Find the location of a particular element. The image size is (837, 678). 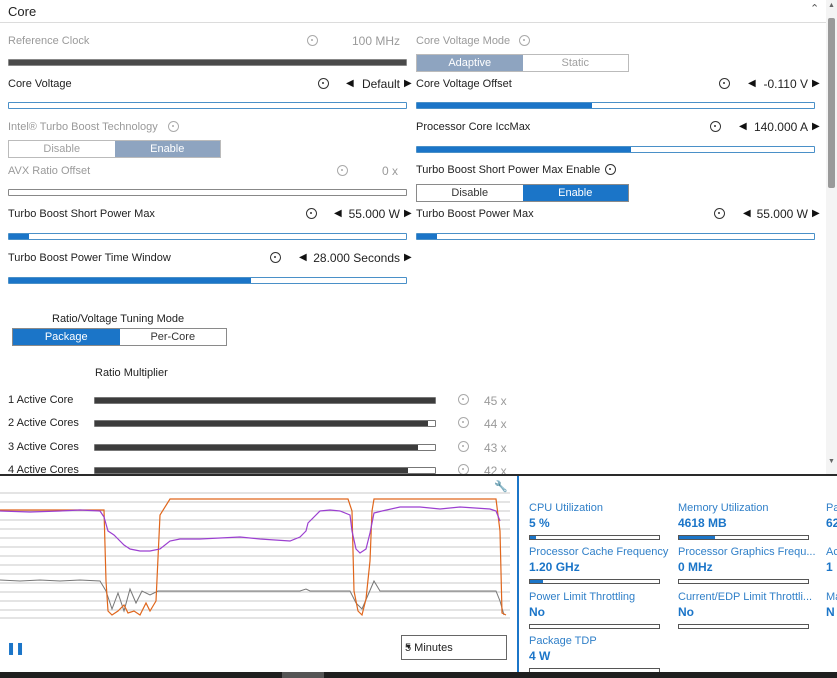

active-core-4-value: 42 x is located at coordinates (495, 469).